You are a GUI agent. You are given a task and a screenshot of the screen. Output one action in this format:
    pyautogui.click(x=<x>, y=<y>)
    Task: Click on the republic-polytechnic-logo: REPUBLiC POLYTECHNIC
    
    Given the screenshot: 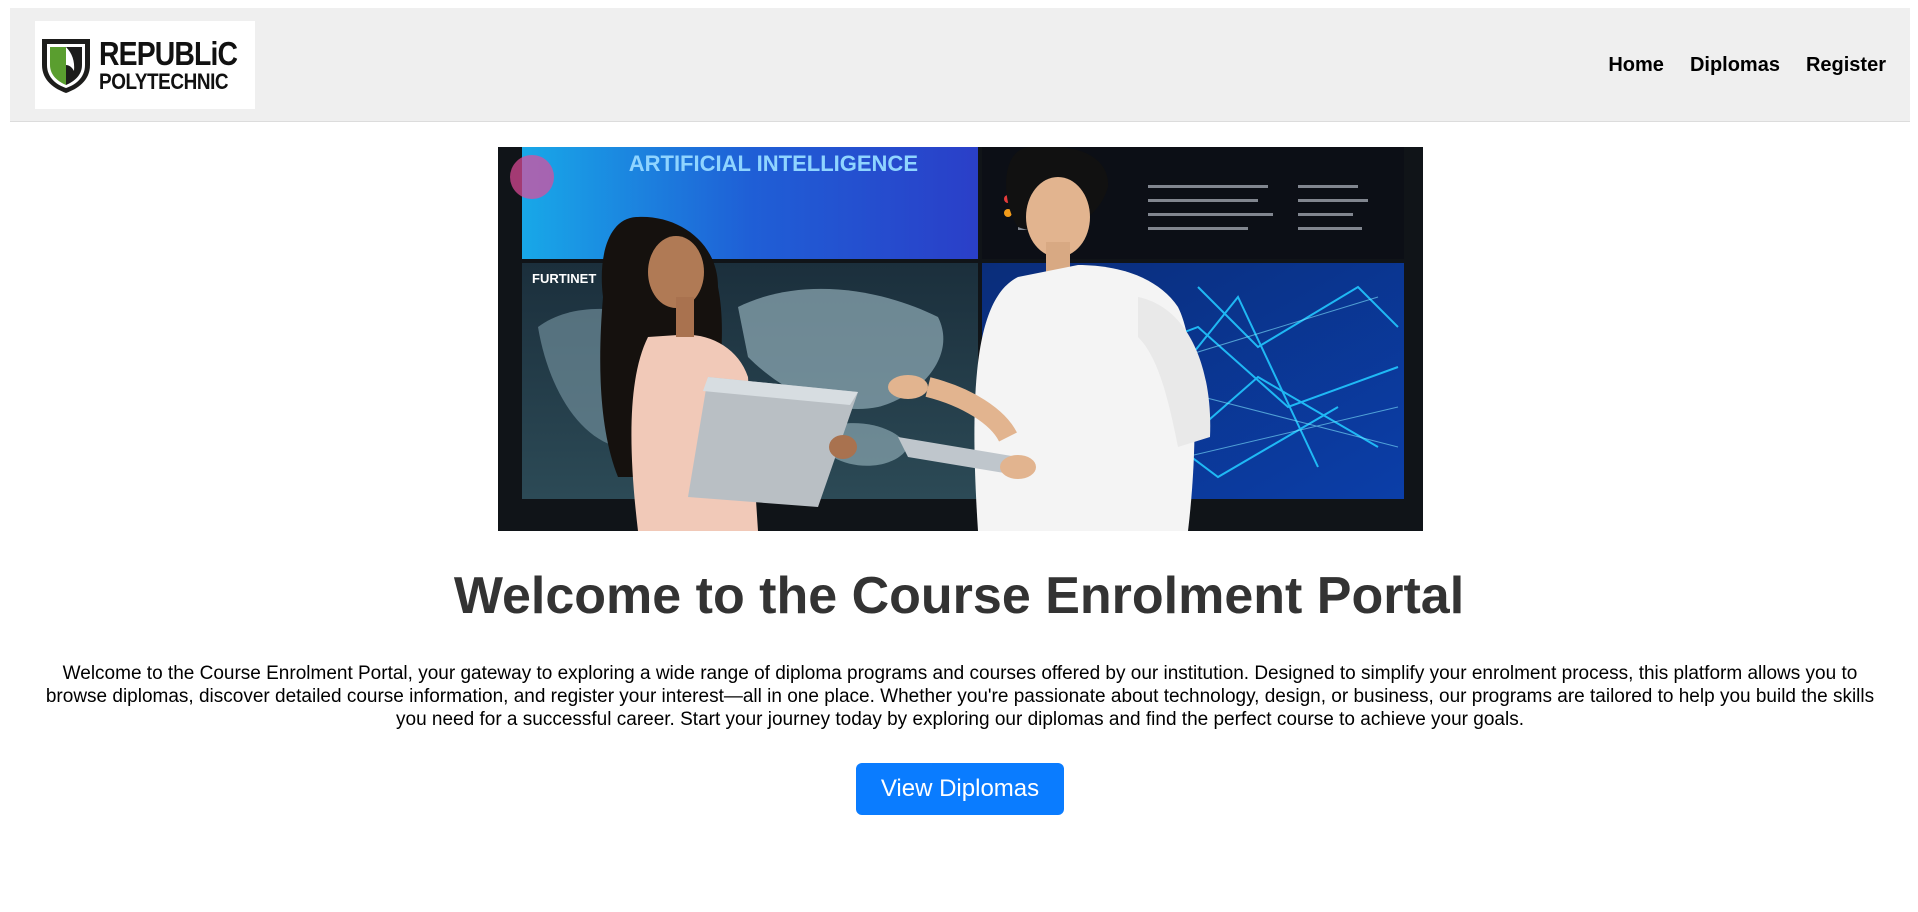 What is the action you would take?
    pyautogui.click(x=145, y=65)
    